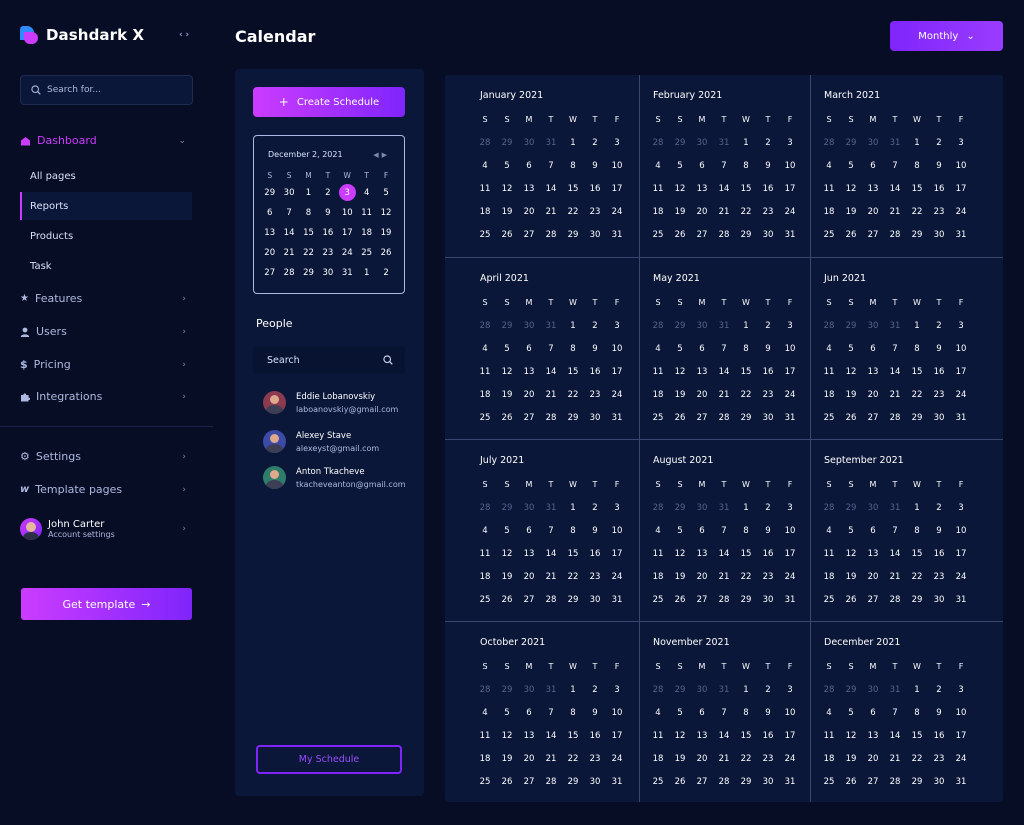  Describe the element at coordinates (330, 402) in the screenshot. I see `person-item: Eddie Lobanovskiy laboanovskiy@gmail.com` at that location.